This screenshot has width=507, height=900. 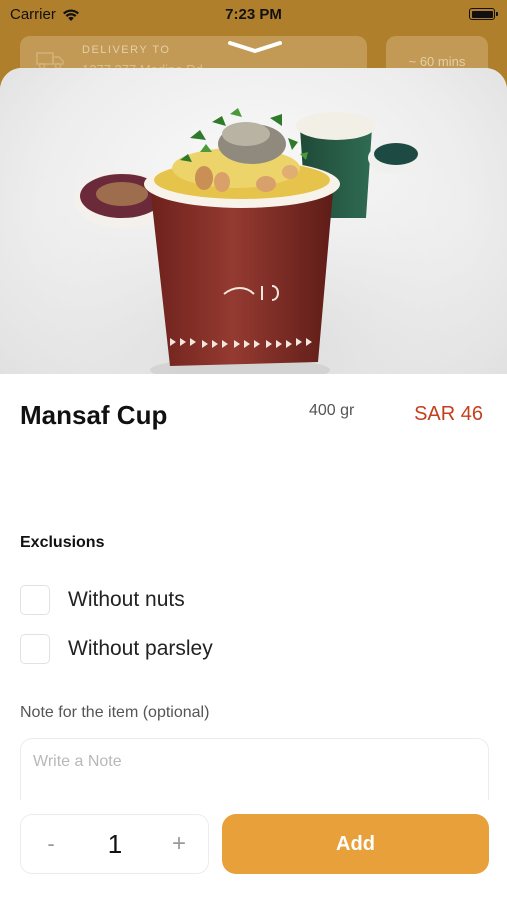 I want to click on note-input, so click(x=253, y=762).